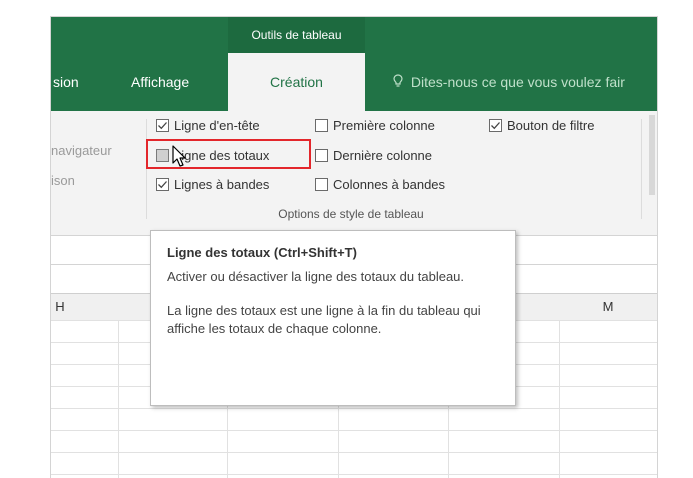  I want to click on column-header-h: H, so click(60, 307).